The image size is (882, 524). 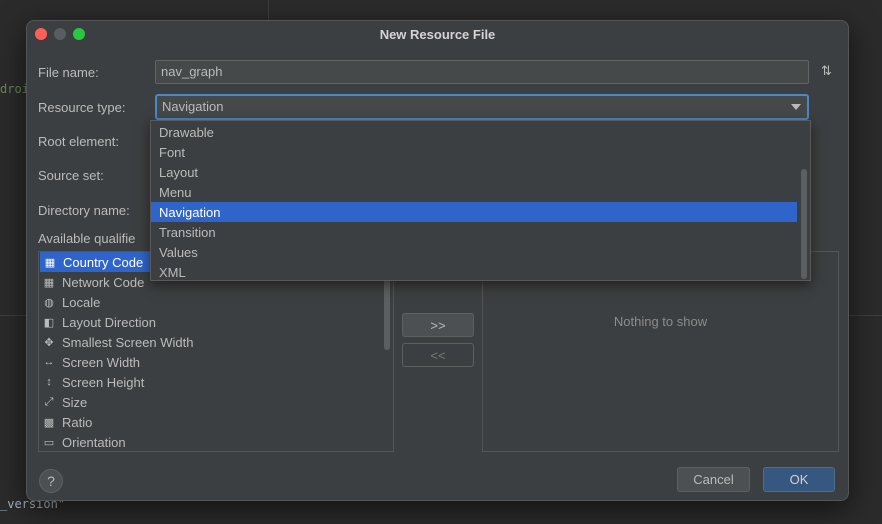 What do you see at coordinates (75, 402) in the screenshot?
I see `qualifier-label: Size` at bounding box center [75, 402].